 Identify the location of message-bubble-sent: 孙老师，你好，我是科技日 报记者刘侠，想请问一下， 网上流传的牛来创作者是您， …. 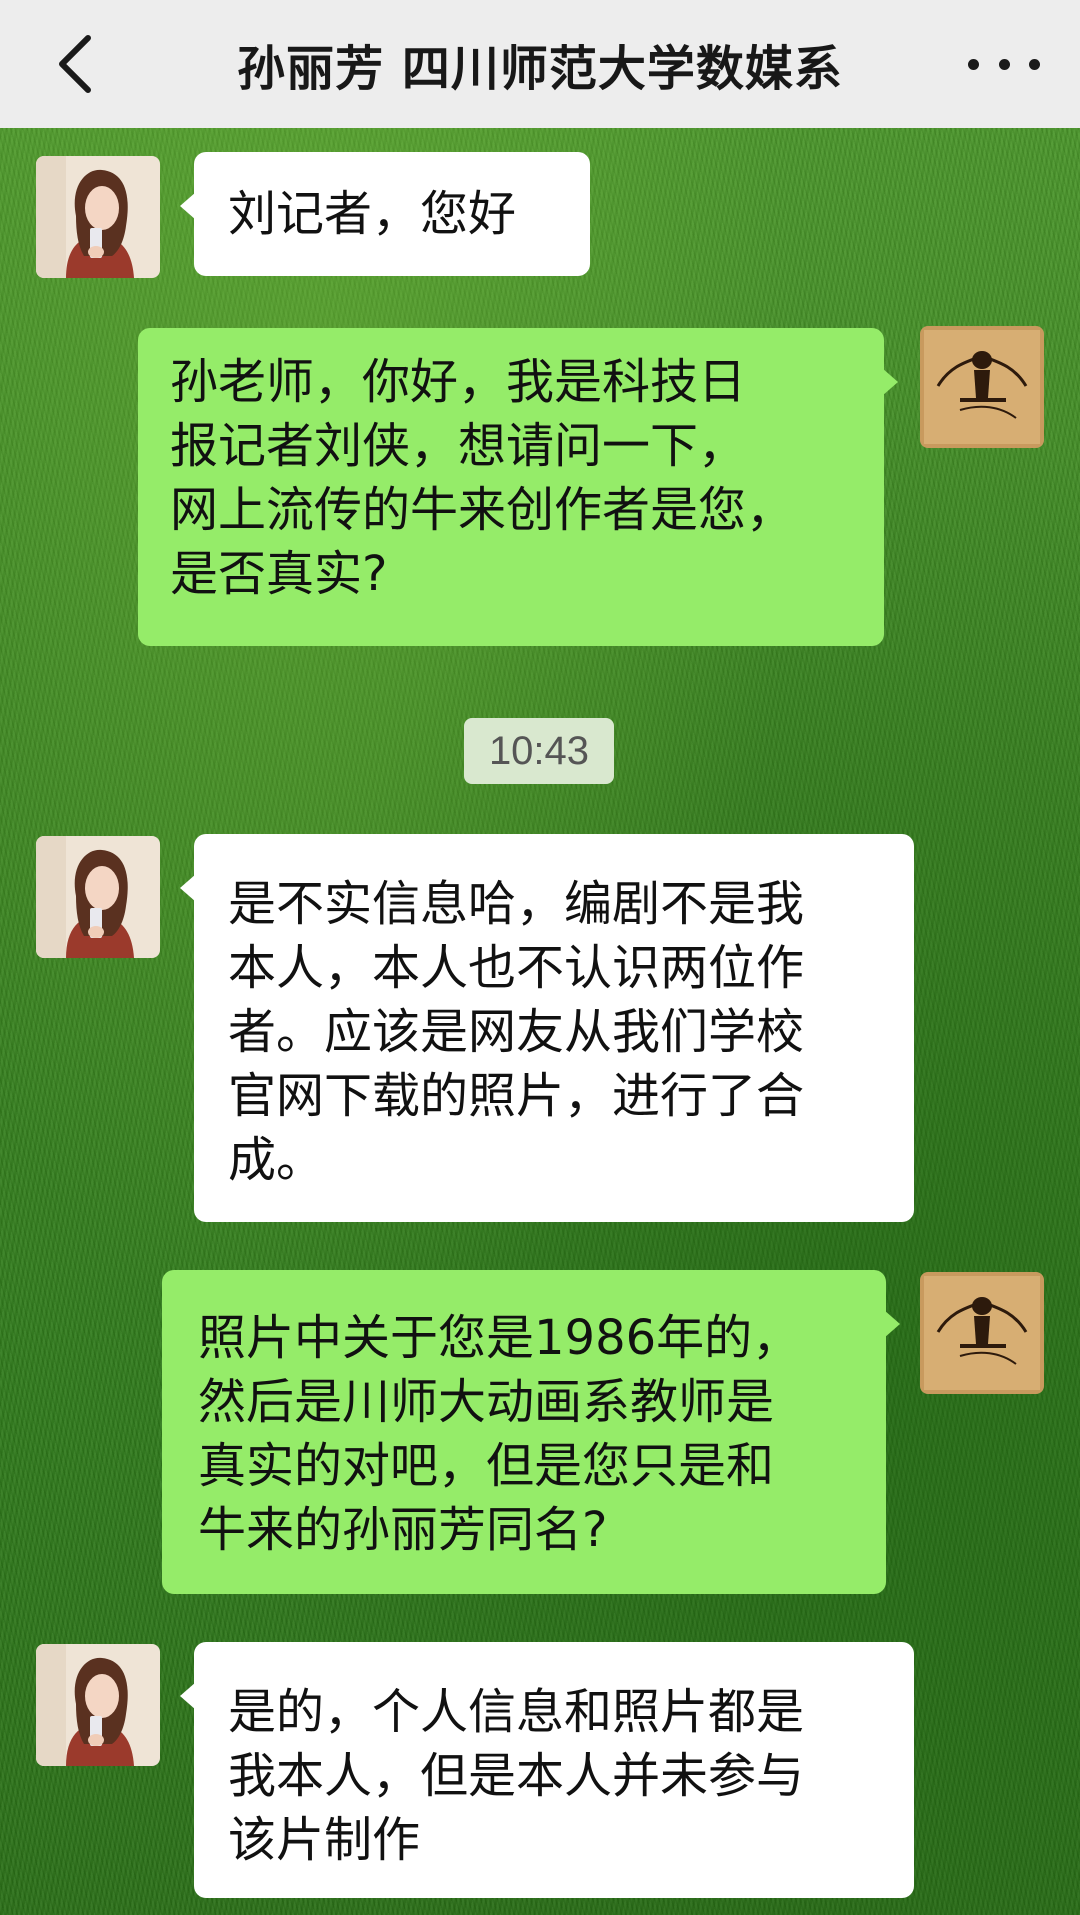
(518, 487).